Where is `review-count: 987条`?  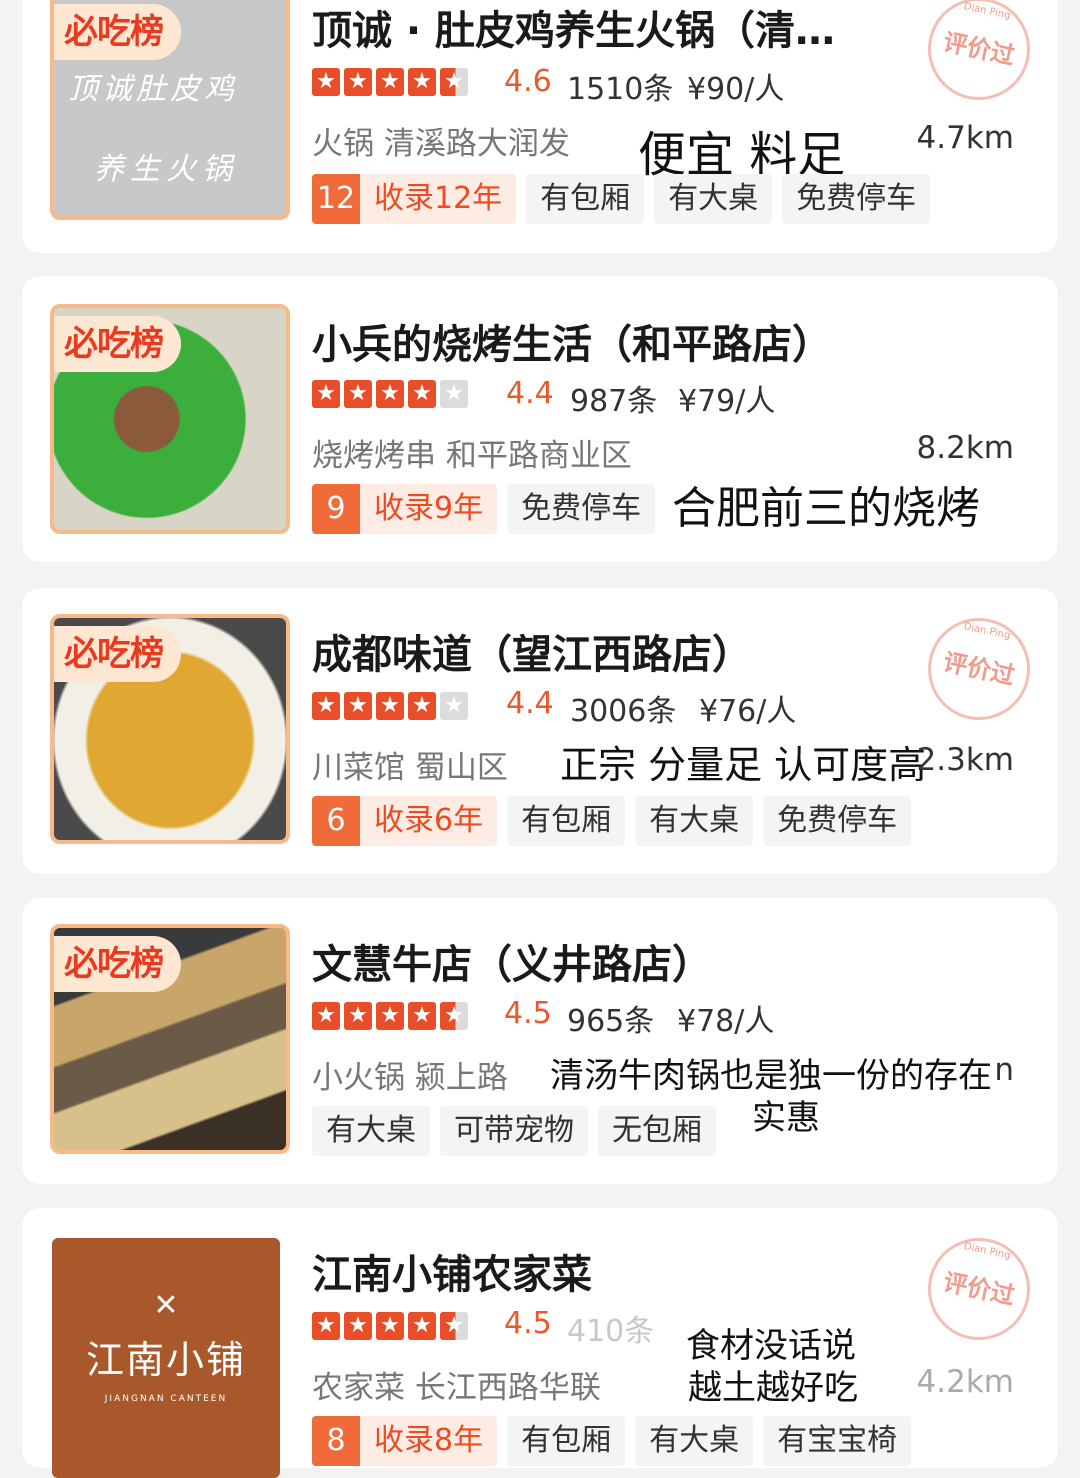 review-count: 987条 is located at coordinates (613, 398).